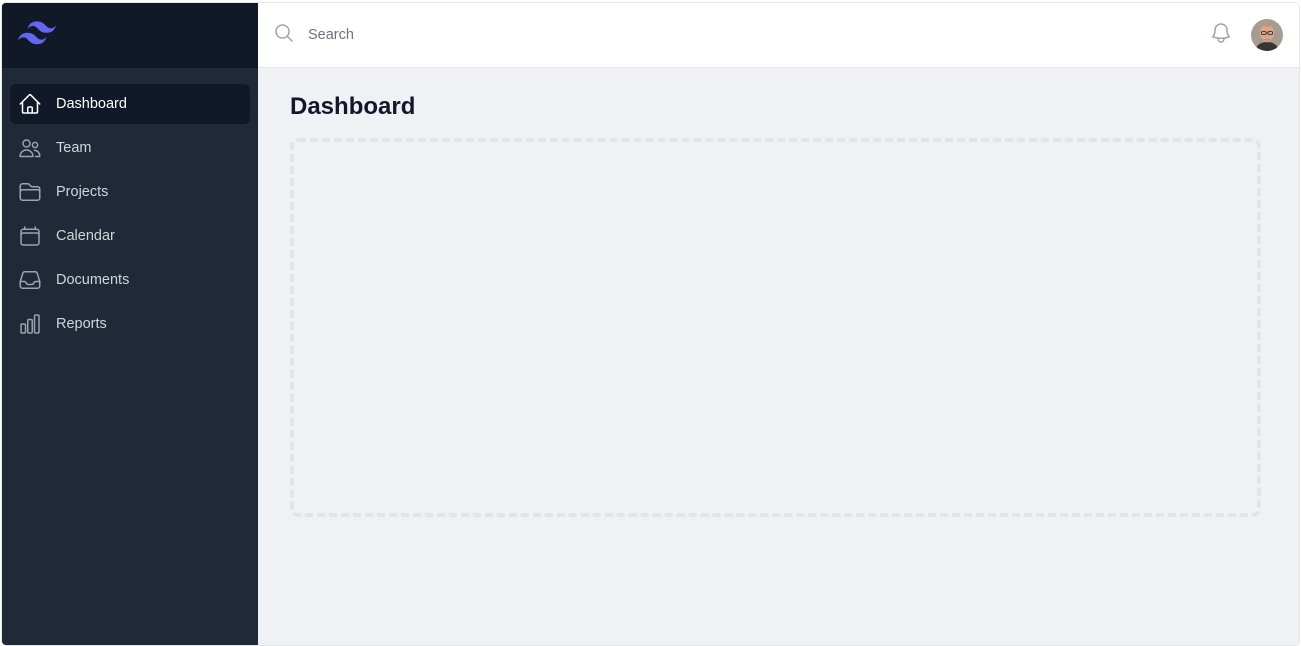 Image resolution: width=1301 pixels, height=646 pixels. Describe the element at coordinates (558, 35) in the screenshot. I see `search-input` at that location.